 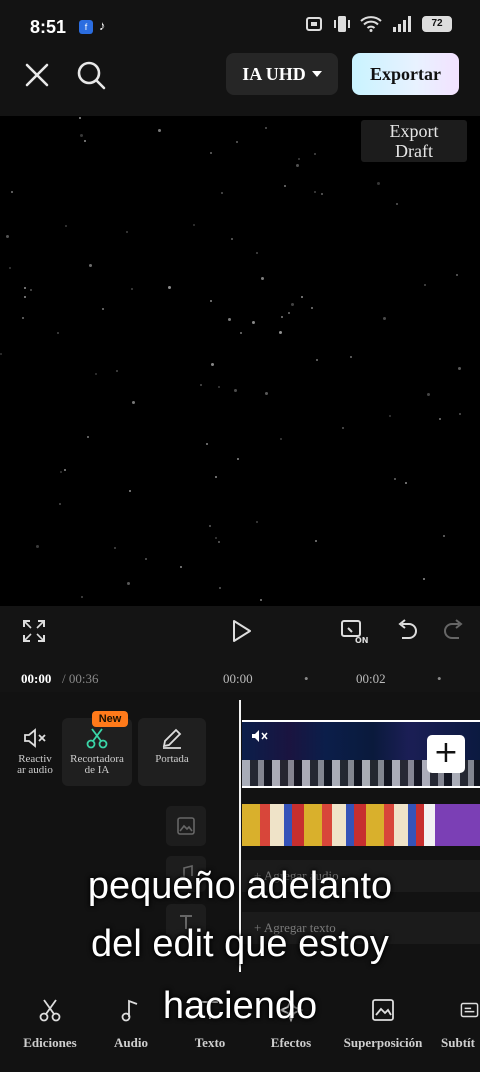 I want to click on tool-label: de IA, so click(x=97, y=770).